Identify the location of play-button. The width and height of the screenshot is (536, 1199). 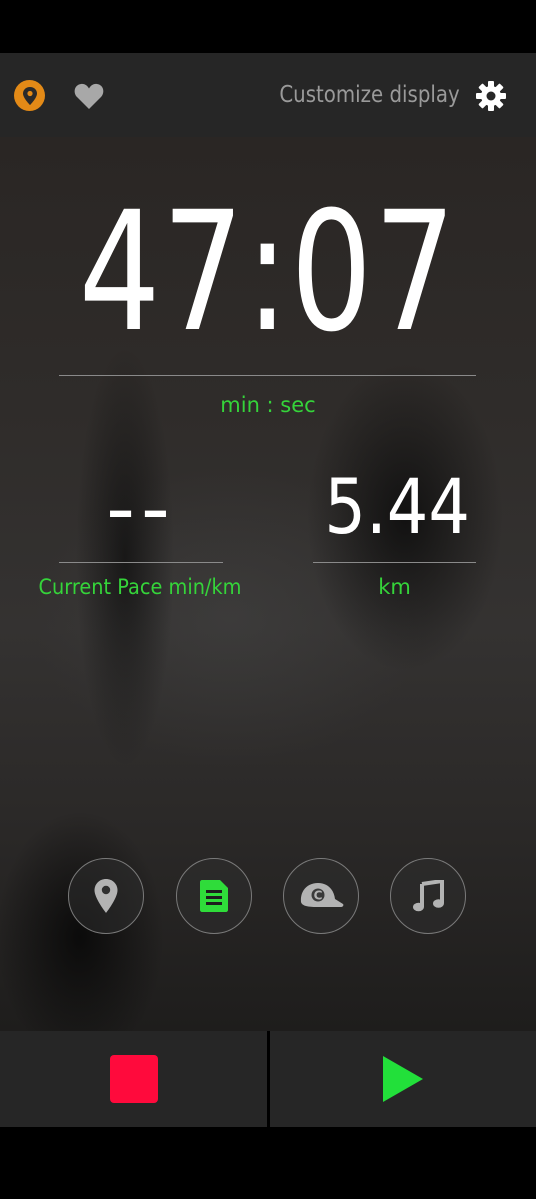
(403, 1079).